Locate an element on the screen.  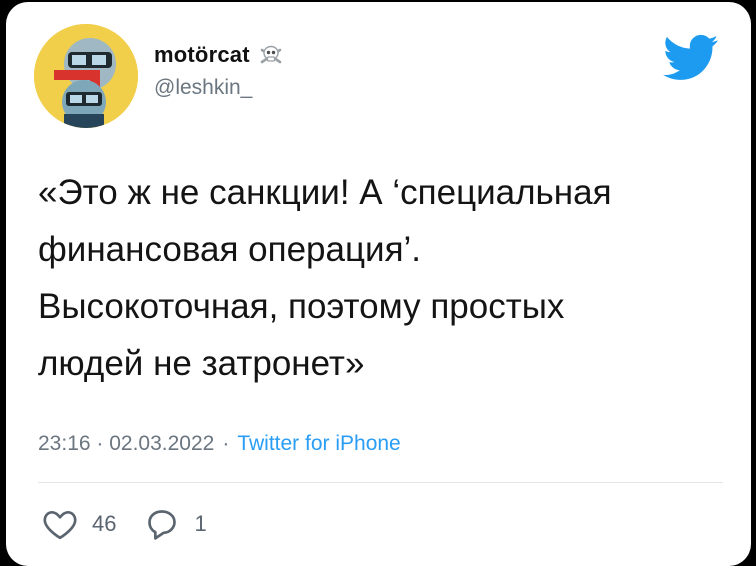
tweet-actions: 46 1 is located at coordinates (136, 524).